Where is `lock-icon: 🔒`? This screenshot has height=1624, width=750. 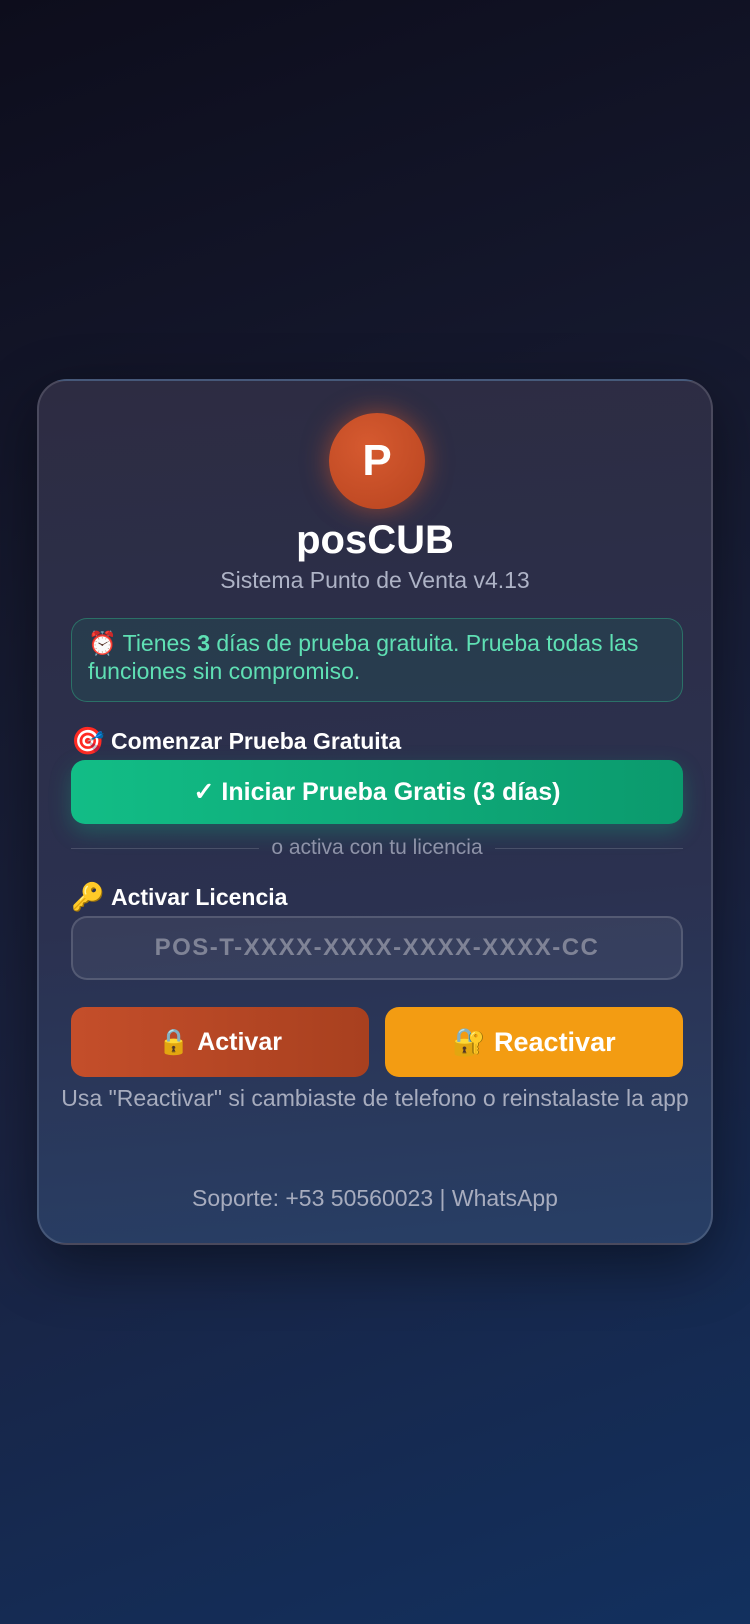
lock-icon: 🔒 is located at coordinates (174, 1041).